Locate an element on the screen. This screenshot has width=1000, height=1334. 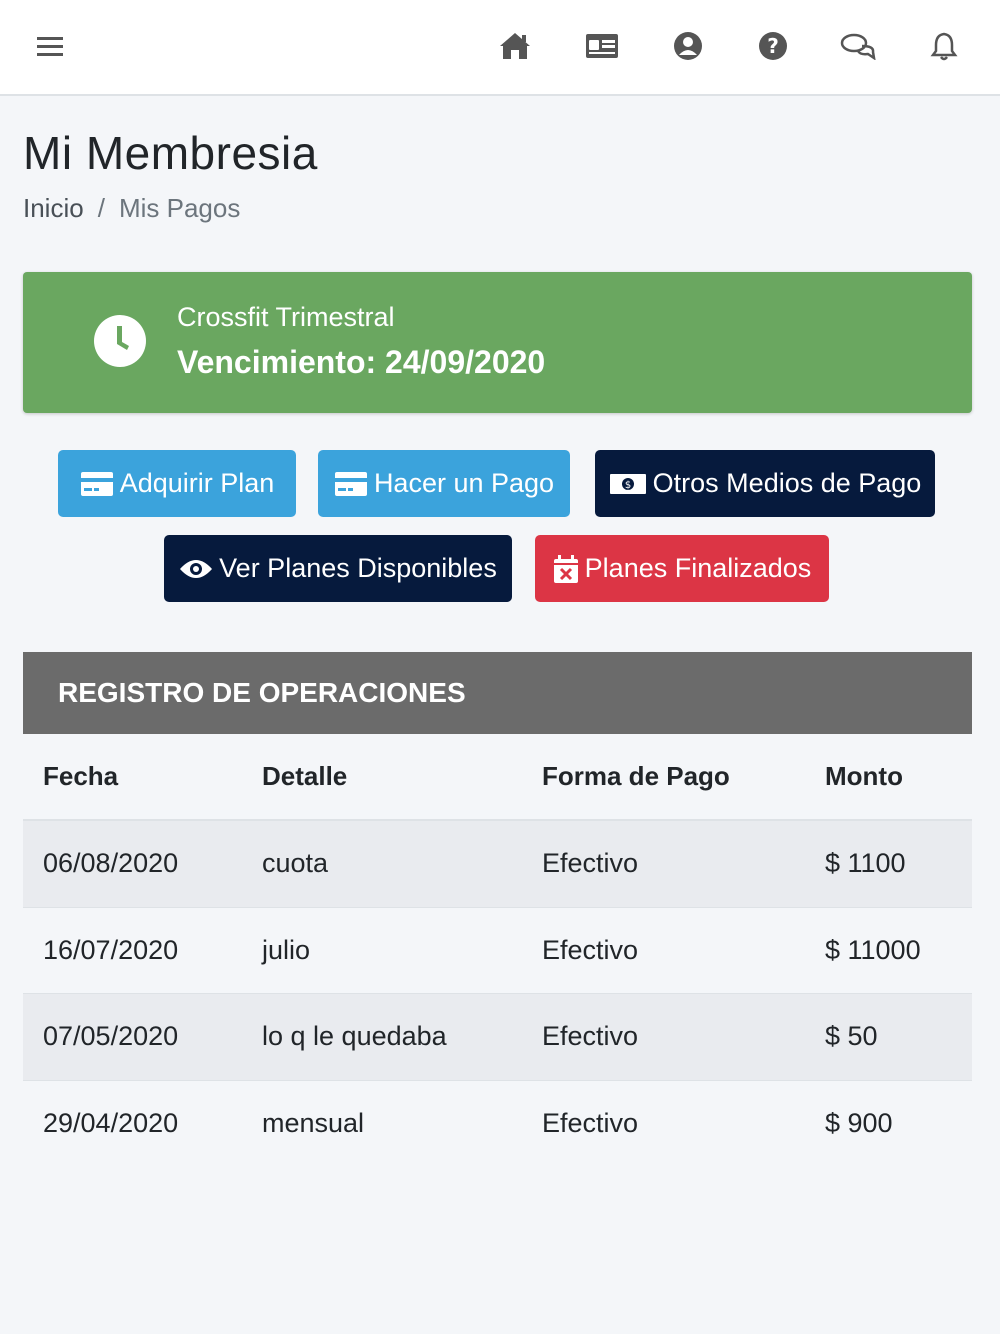
cell-monto: $ 11000 is located at coordinates (873, 949).